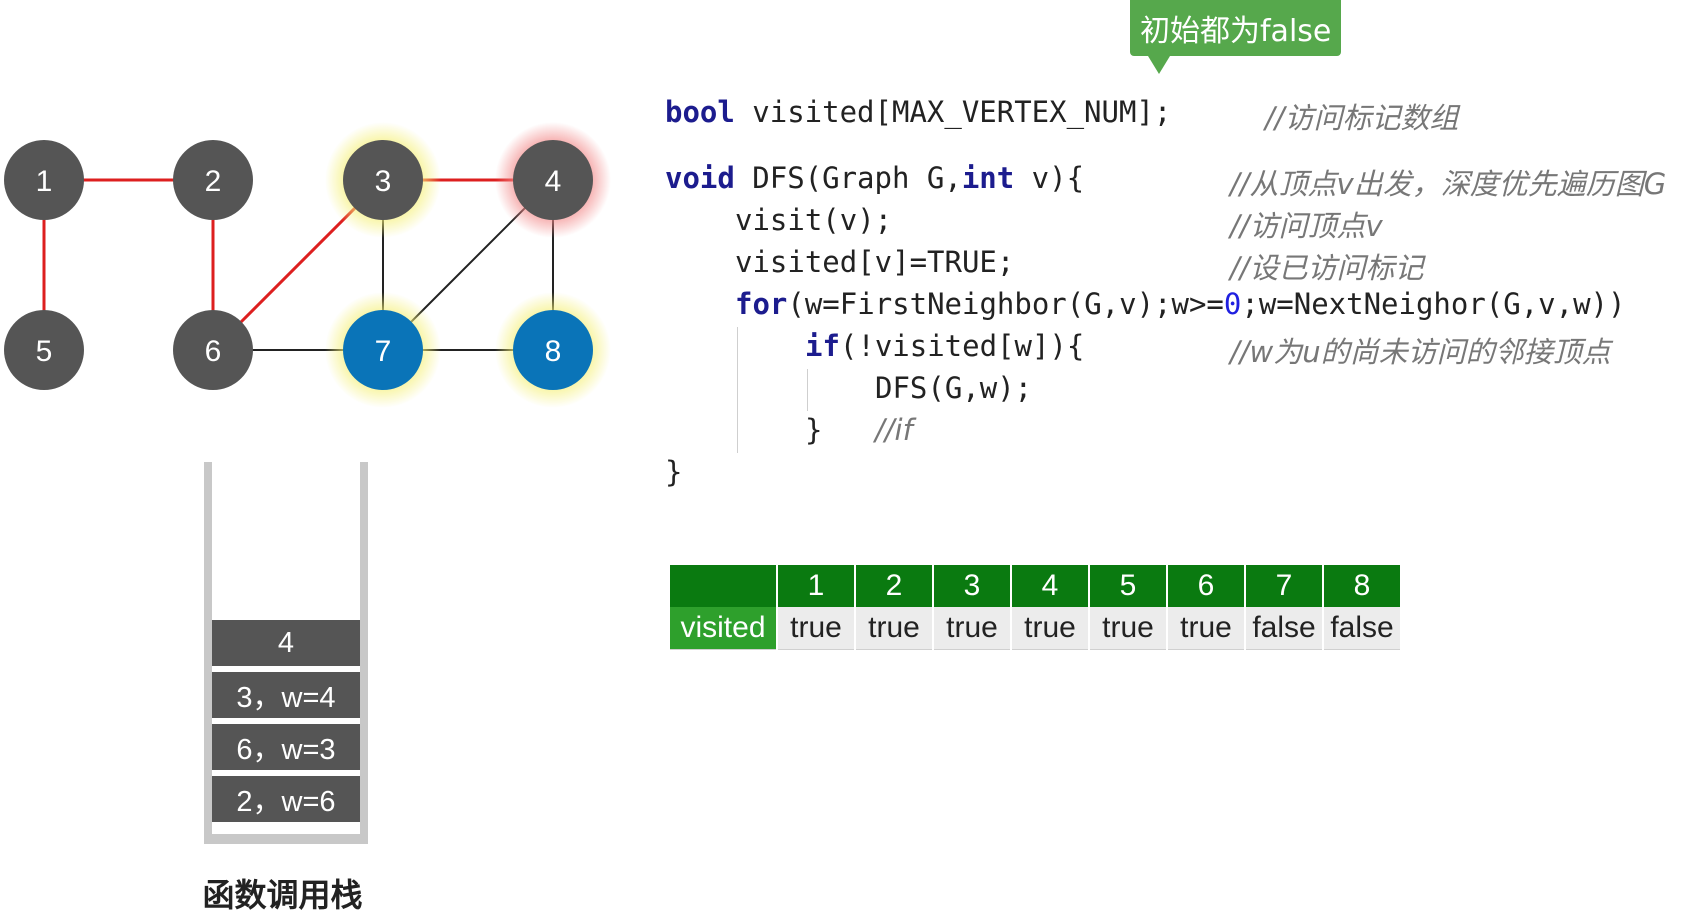  I want to click on graph-node-5: 5, so click(44, 350).